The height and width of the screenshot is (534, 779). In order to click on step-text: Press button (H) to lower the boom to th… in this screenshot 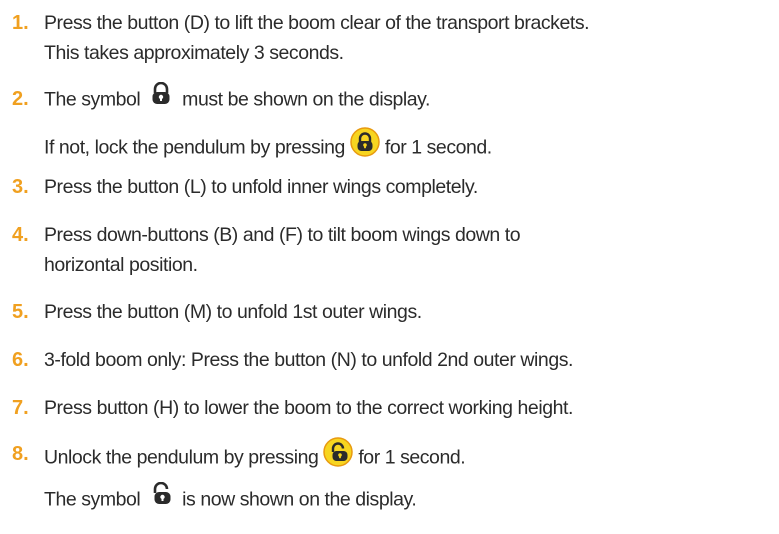, I will do `click(308, 408)`.